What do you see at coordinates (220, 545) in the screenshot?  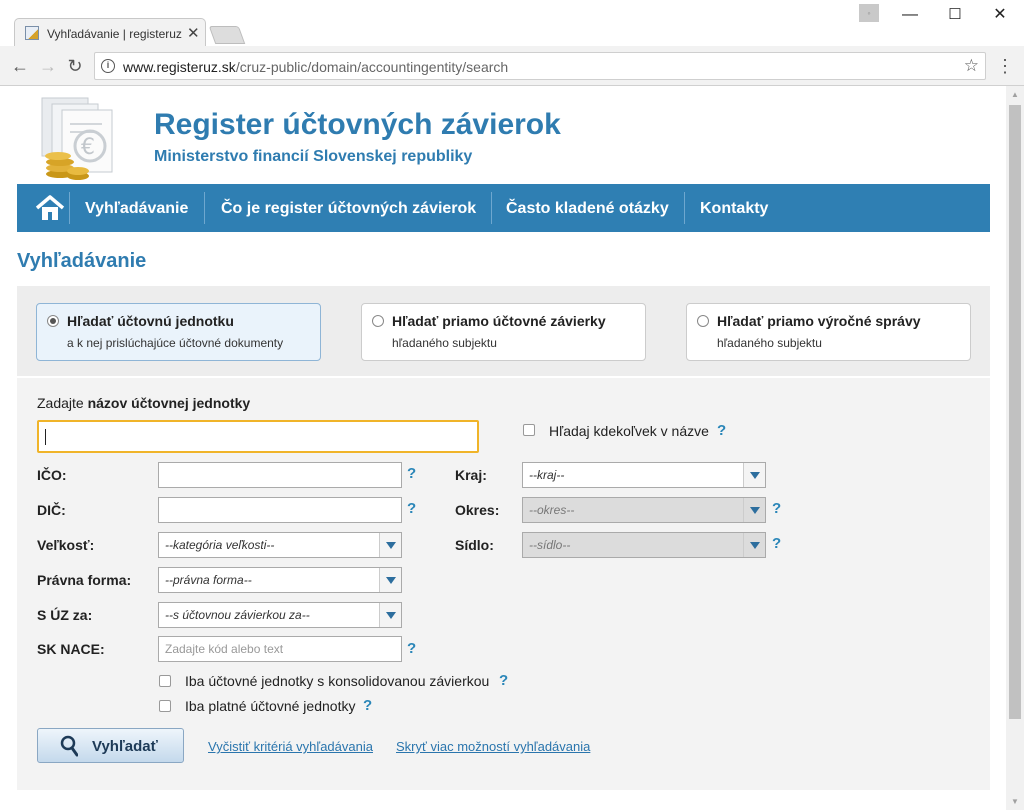 I see `size-select-value: --kategória veľkosti--` at bounding box center [220, 545].